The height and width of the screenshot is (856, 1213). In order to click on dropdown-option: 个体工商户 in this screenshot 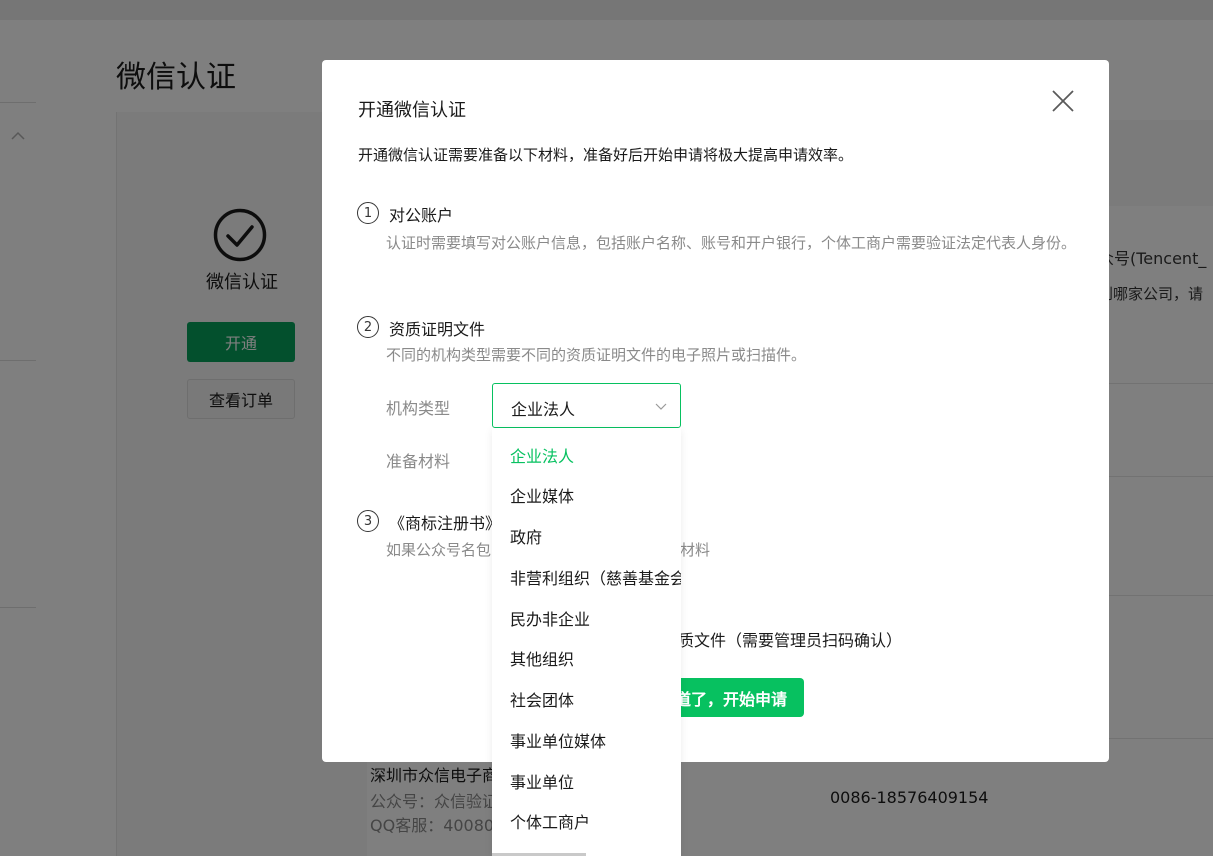, I will do `click(586, 823)`.